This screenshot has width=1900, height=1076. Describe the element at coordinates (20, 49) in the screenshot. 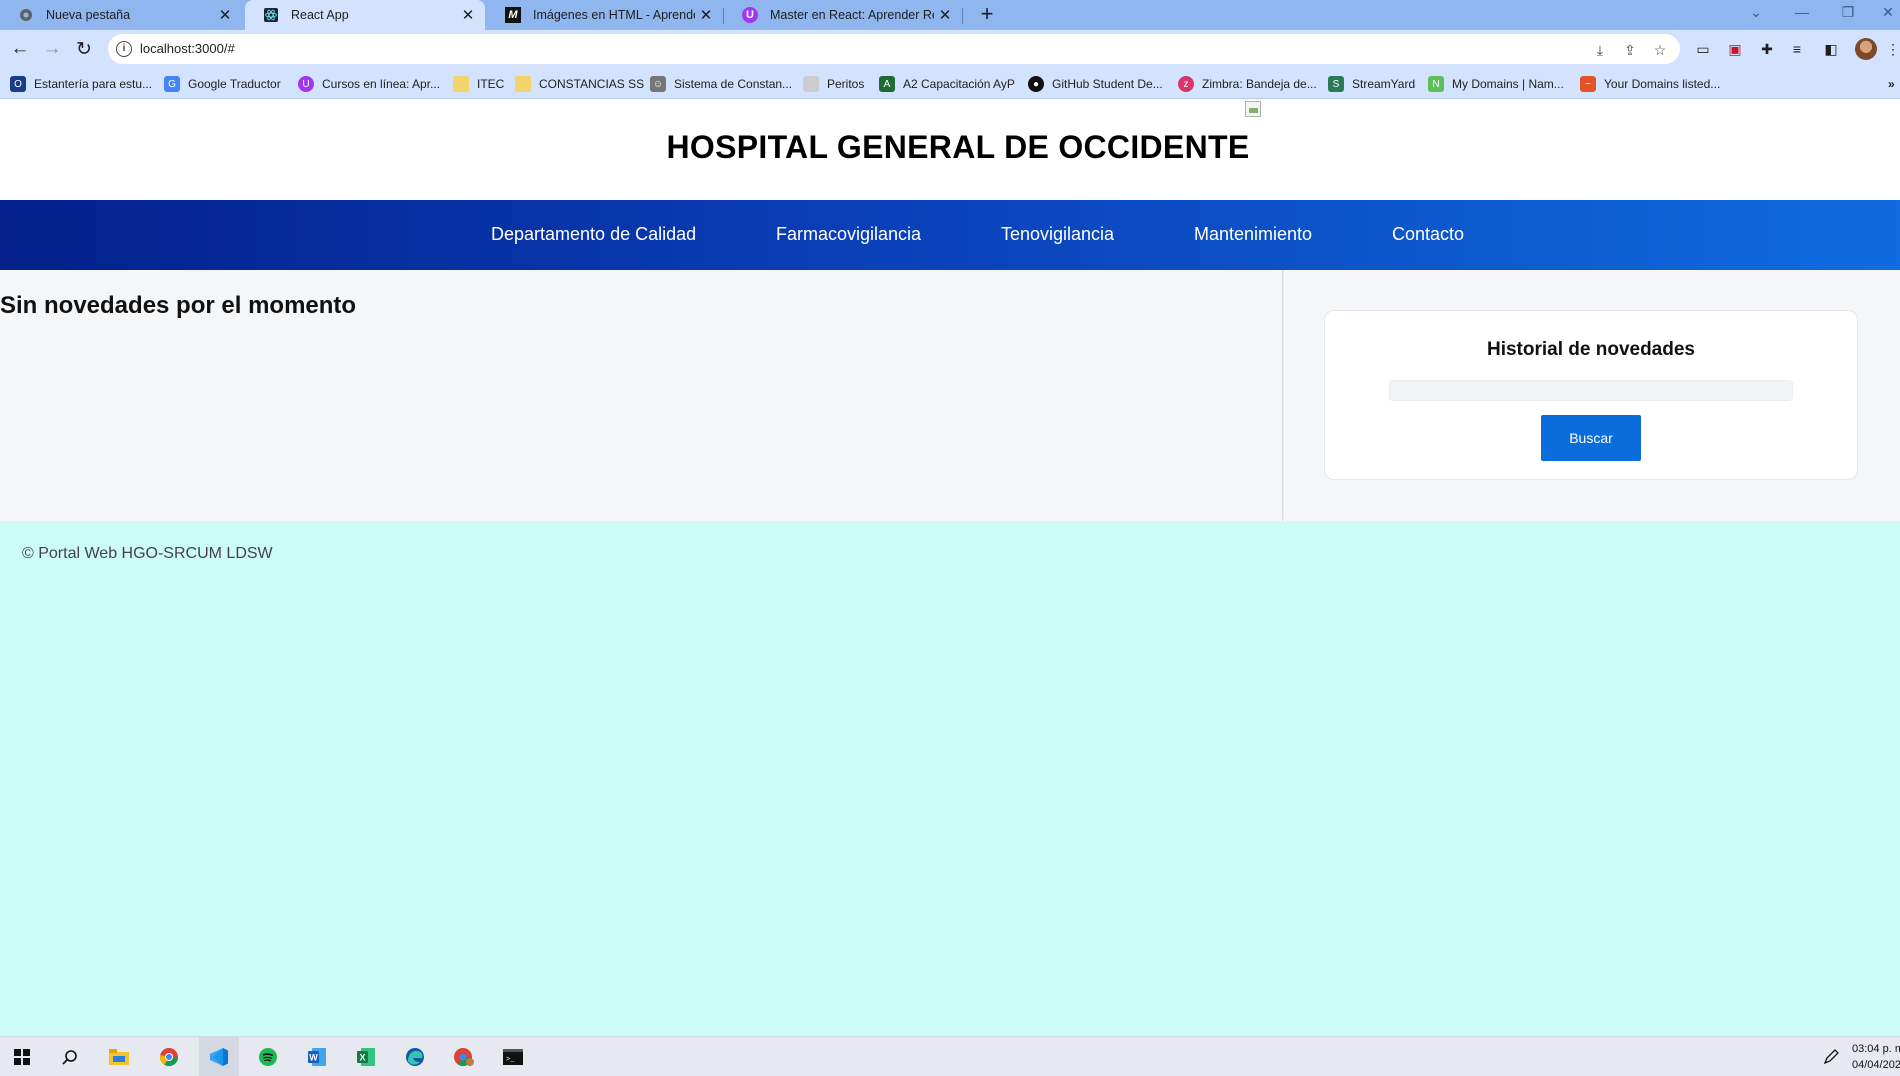

I see `back-icon: ←` at that location.